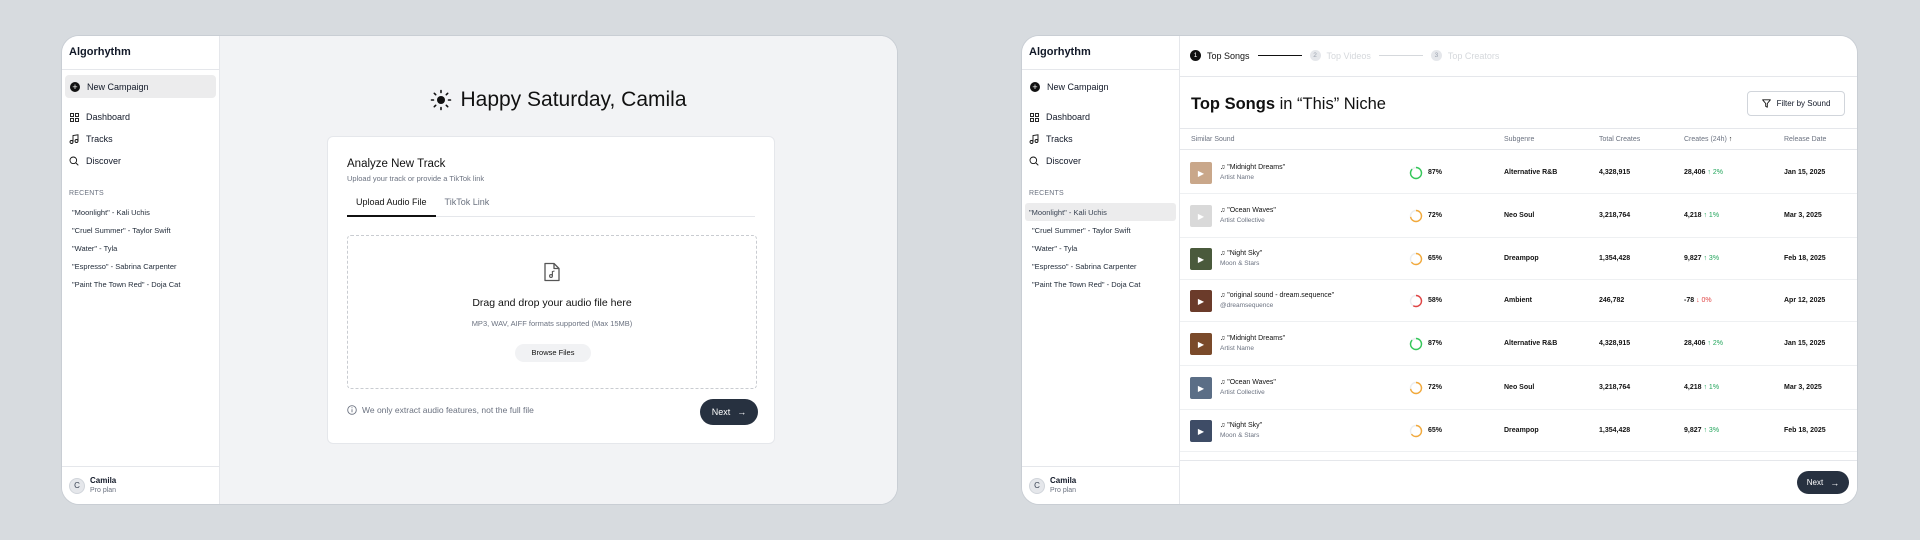  What do you see at coordinates (1693, 430) in the screenshot?
I see `creates-24h-value: 9,827` at bounding box center [1693, 430].